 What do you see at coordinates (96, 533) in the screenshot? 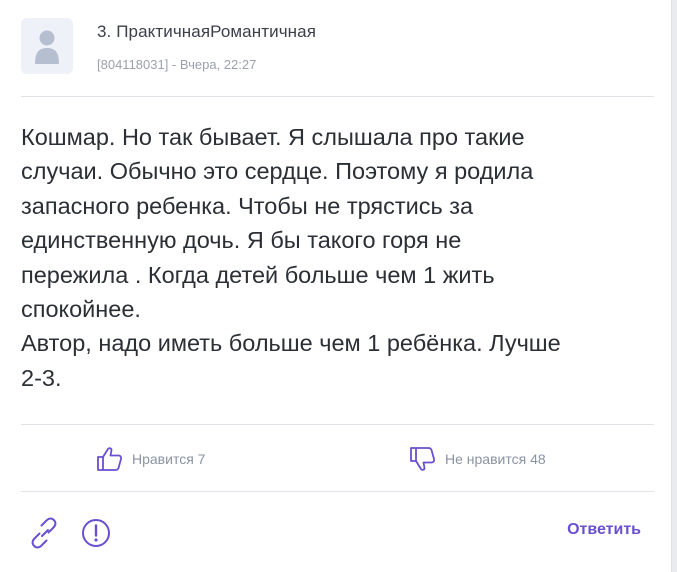
I see `exclamation-circle-icon` at bounding box center [96, 533].